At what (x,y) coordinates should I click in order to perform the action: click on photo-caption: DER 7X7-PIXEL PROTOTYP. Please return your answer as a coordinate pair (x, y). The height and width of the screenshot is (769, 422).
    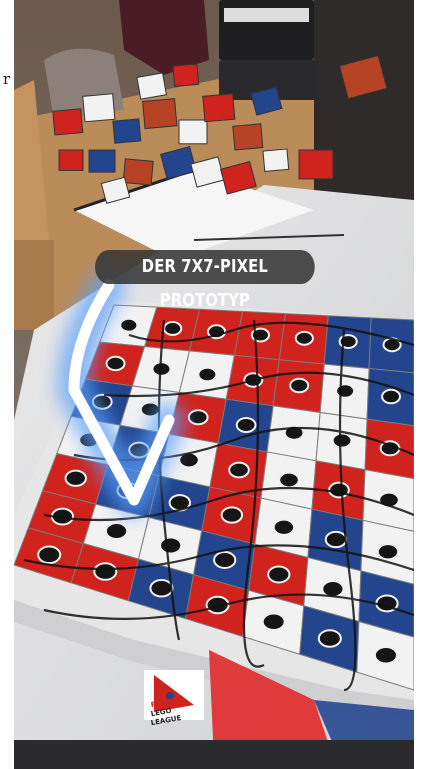
    Looking at the image, I should click on (205, 280).